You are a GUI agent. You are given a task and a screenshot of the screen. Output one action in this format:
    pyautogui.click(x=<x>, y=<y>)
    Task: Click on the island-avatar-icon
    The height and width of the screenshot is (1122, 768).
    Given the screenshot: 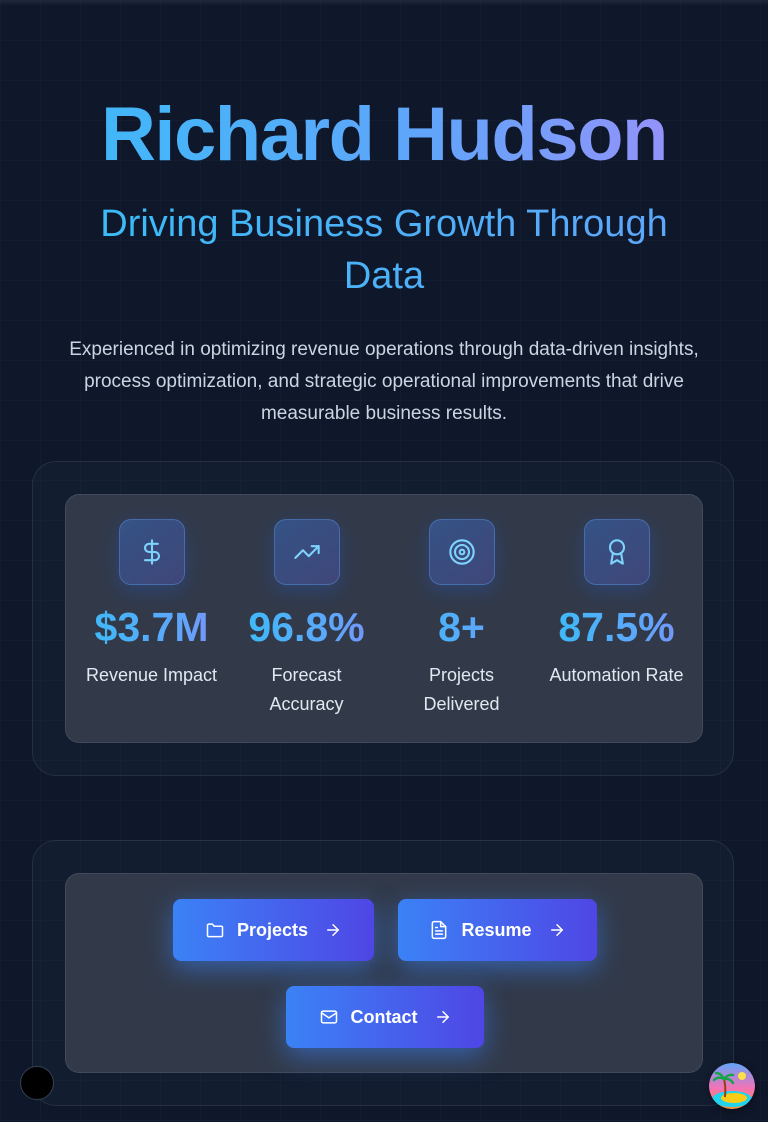 What is the action you would take?
    pyautogui.click(x=732, y=1086)
    